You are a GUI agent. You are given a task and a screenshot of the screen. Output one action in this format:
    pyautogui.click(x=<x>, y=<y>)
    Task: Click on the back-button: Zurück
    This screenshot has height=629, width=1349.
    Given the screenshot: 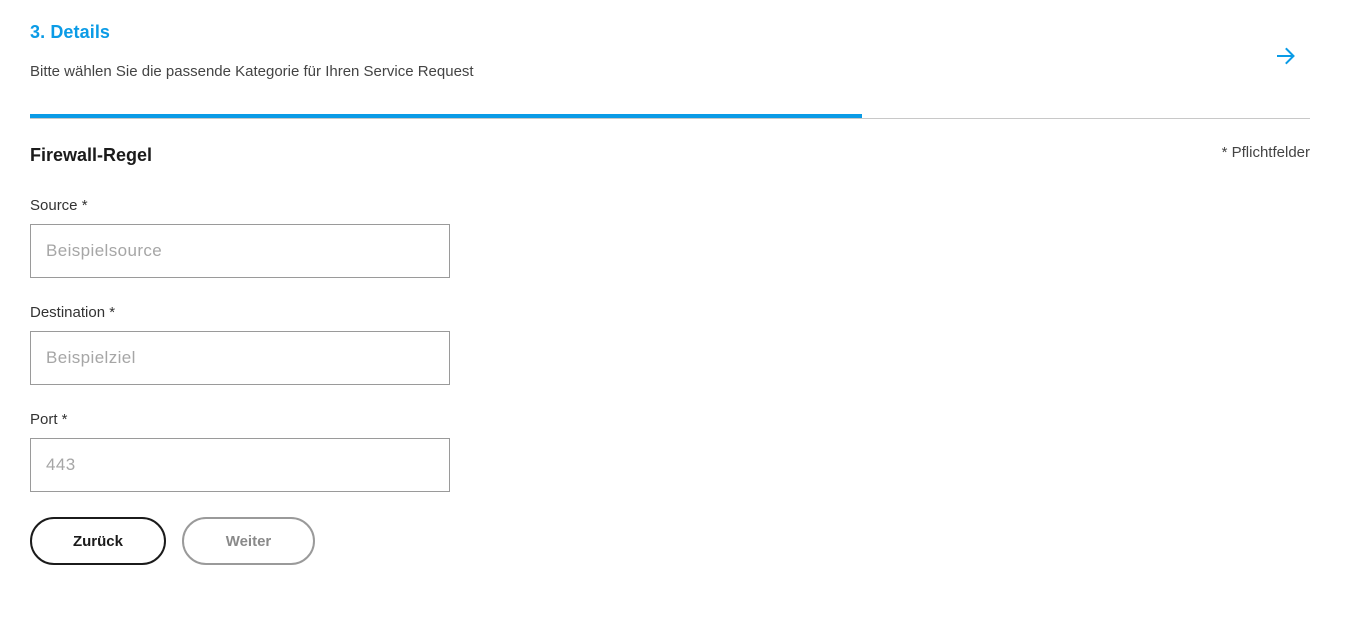 What is the action you would take?
    pyautogui.click(x=98, y=541)
    